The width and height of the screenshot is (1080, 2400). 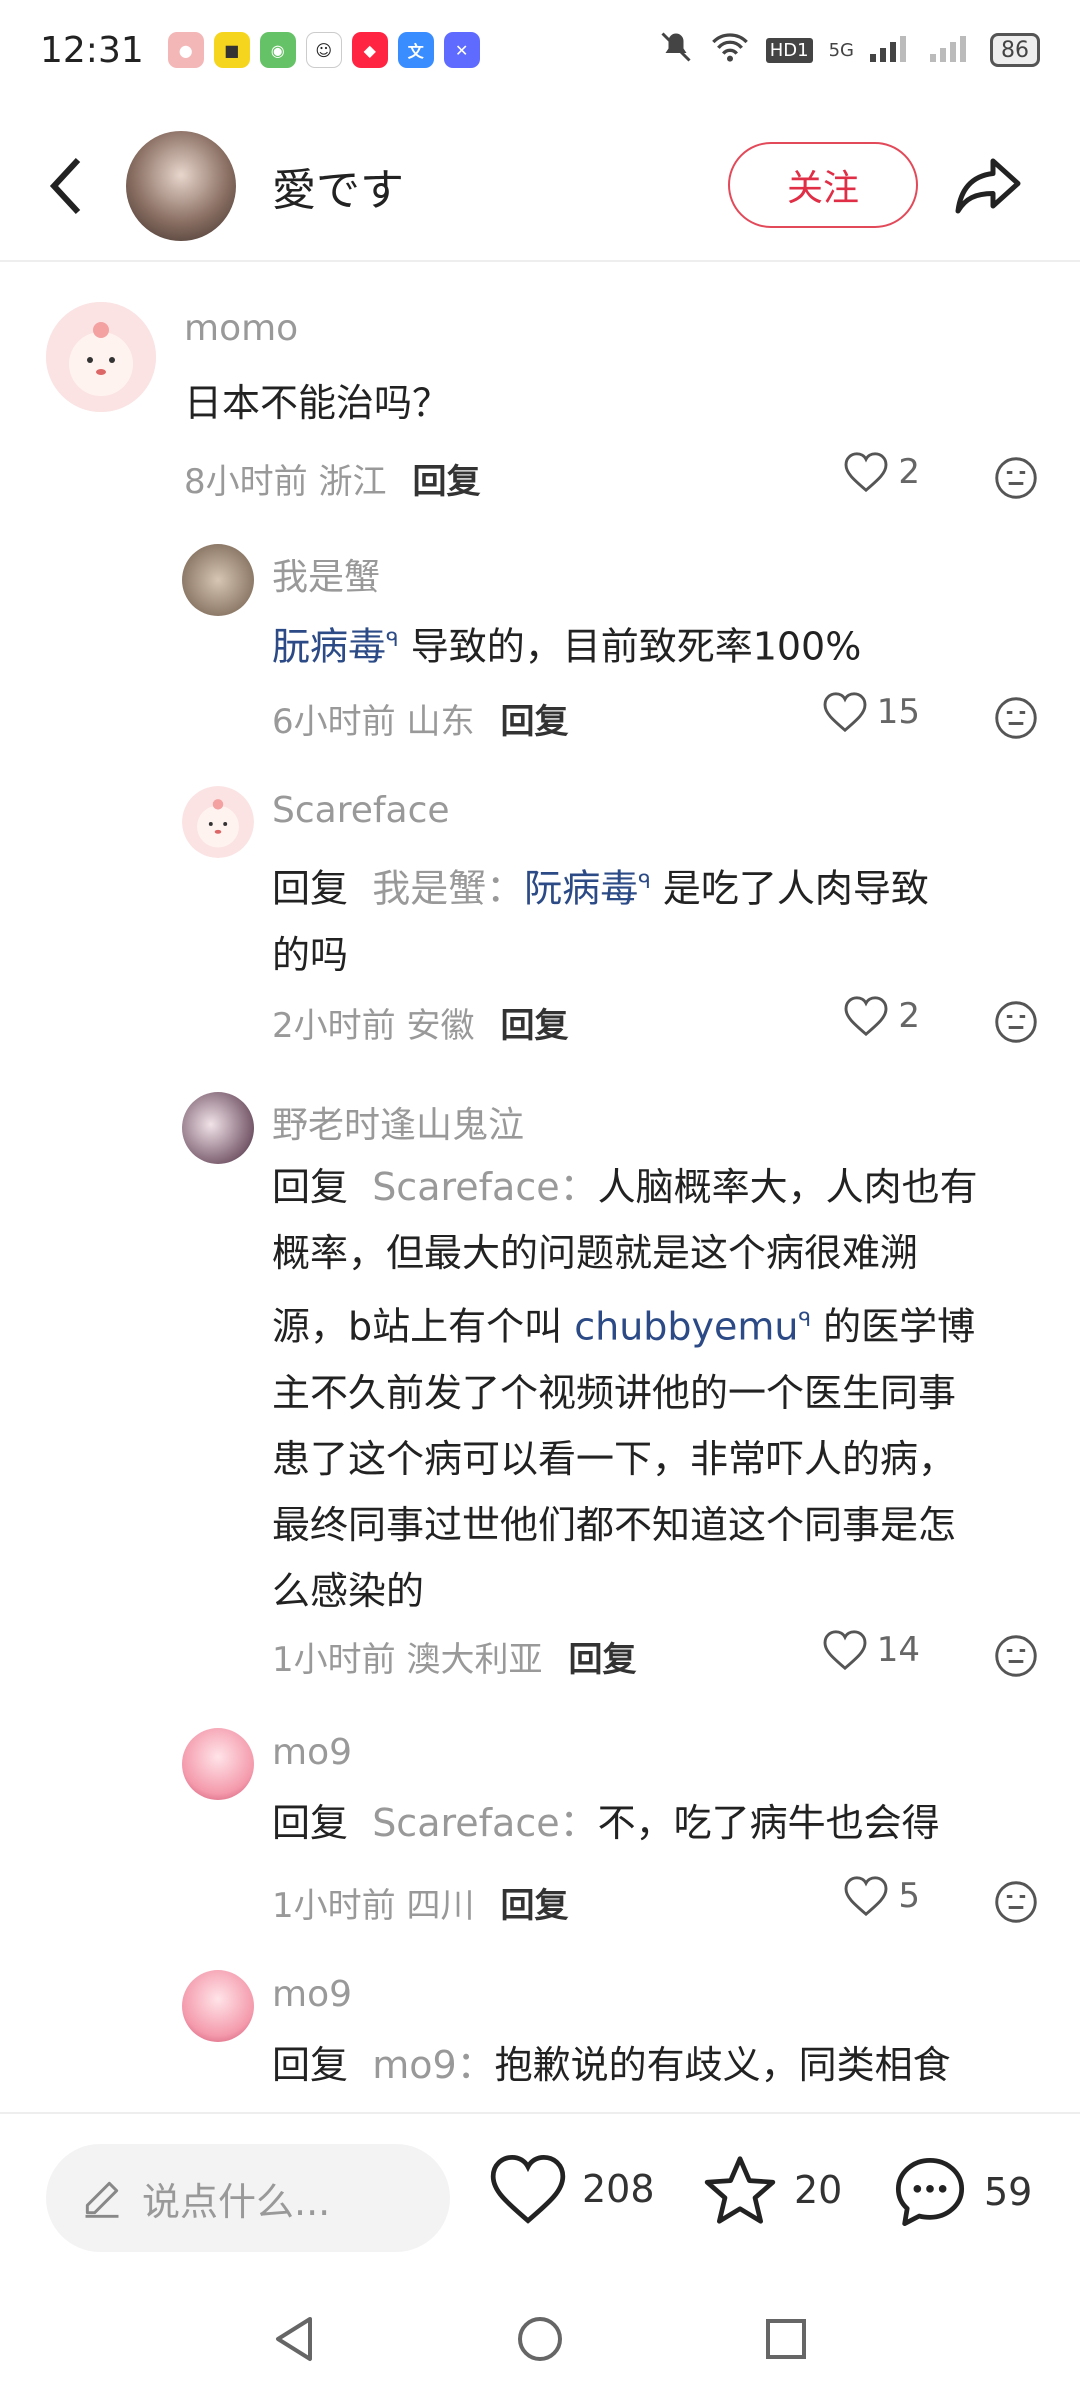 I want to click on comment-meta: 6小时前 山东 回复, so click(x=420, y=718).